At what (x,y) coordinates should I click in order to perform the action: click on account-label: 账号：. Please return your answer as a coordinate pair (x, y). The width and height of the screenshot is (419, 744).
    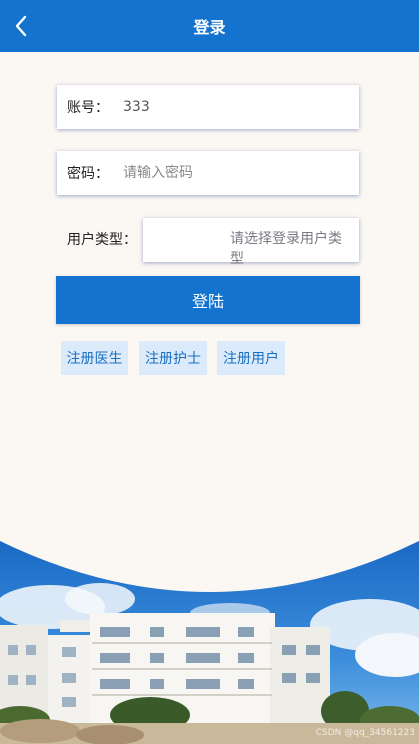
    Looking at the image, I should click on (88, 108).